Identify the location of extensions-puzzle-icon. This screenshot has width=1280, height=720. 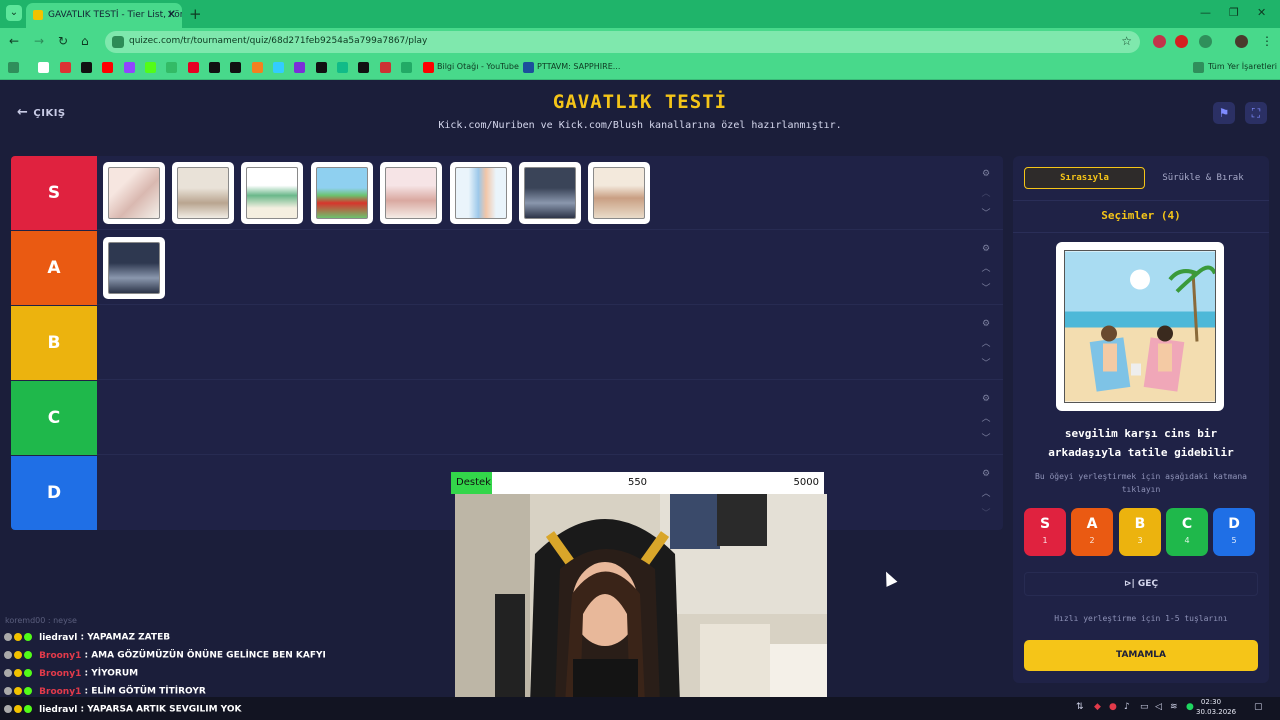
(1205, 41).